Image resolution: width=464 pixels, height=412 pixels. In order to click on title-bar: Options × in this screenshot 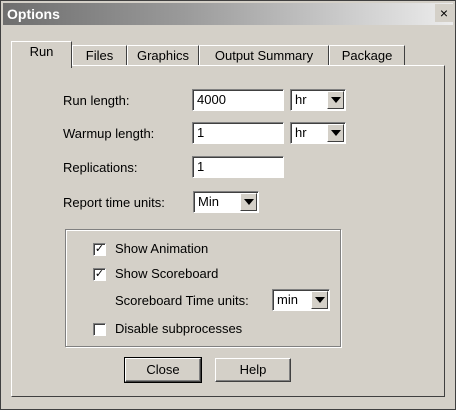, I will do `click(228, 14)`.